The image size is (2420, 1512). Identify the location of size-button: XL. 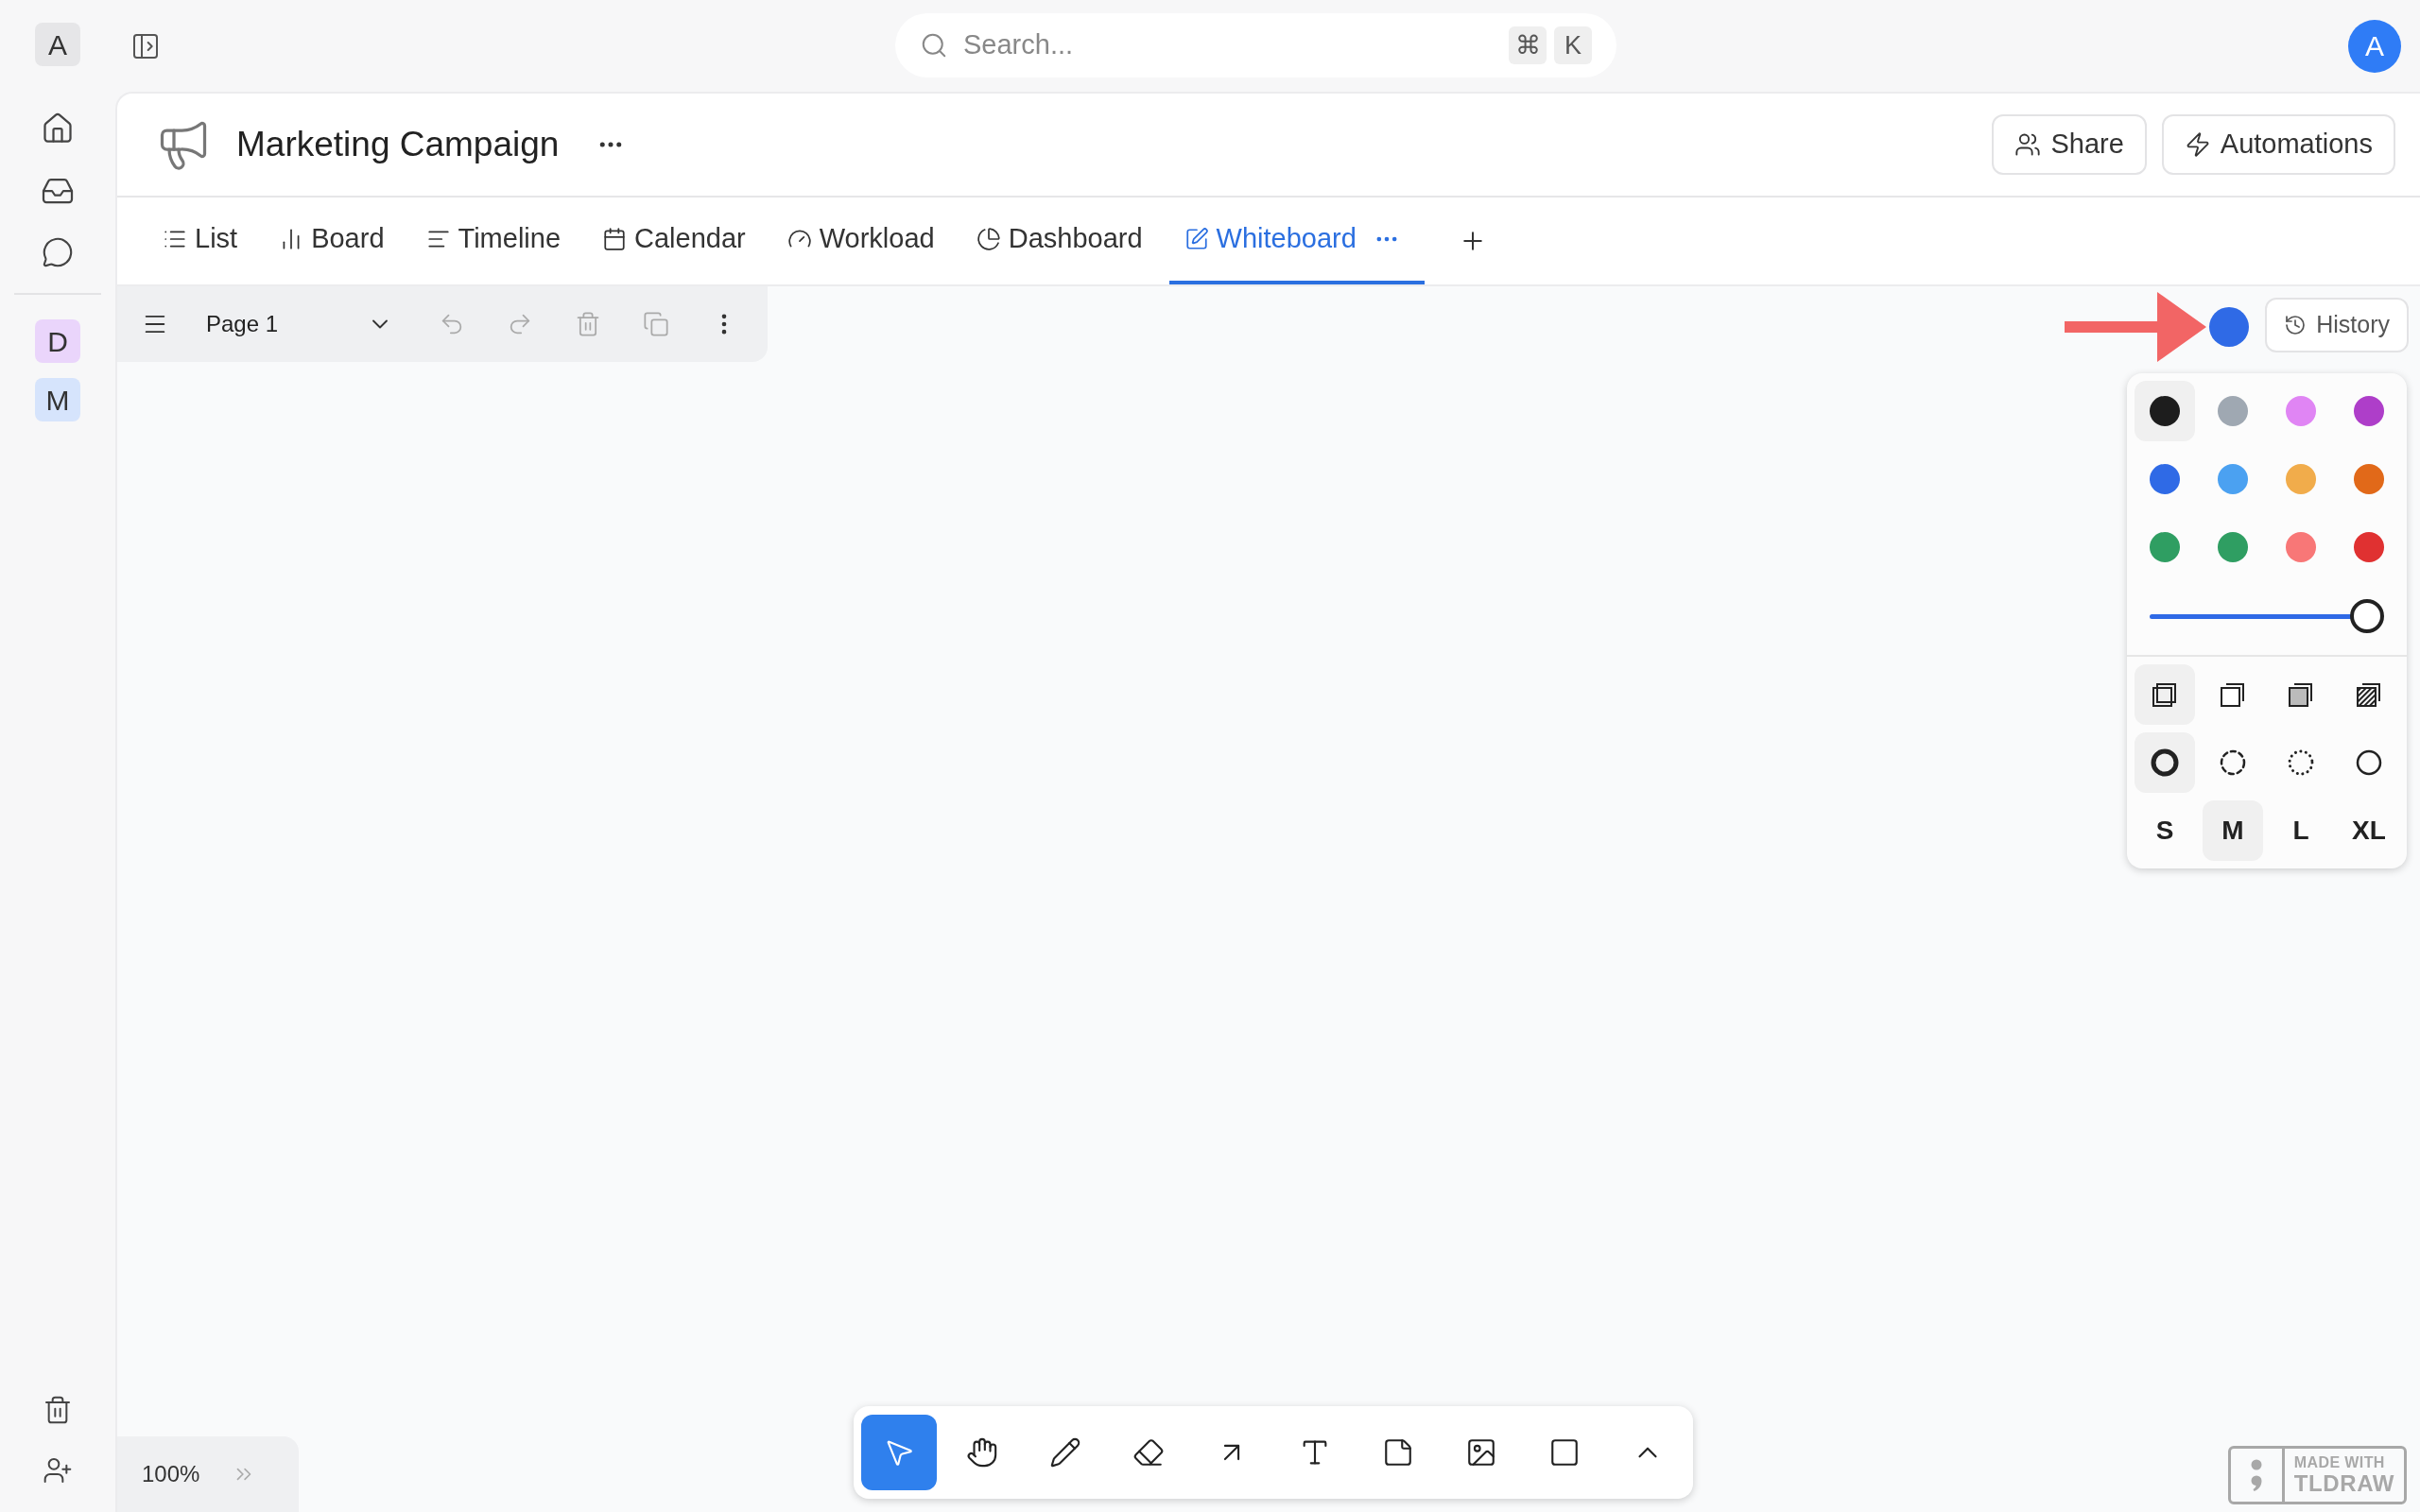
(2369, 830).